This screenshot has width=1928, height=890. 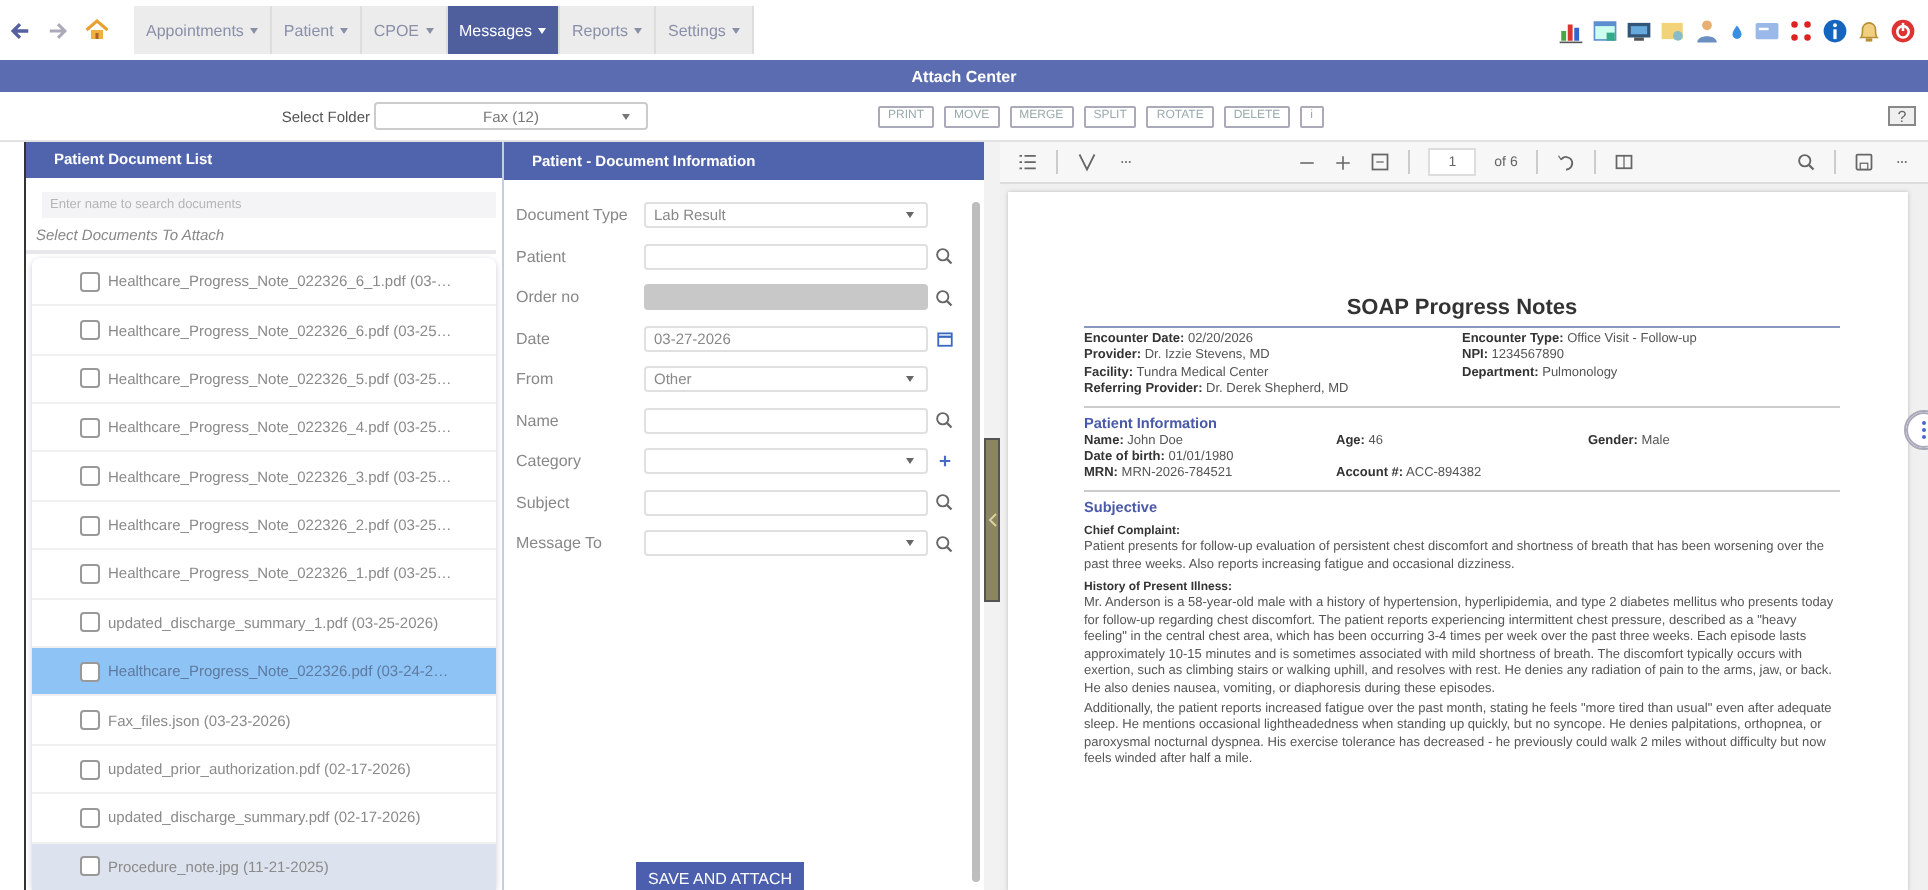 I want to click on menu-tab: Messages, so click(x=503, y=30).